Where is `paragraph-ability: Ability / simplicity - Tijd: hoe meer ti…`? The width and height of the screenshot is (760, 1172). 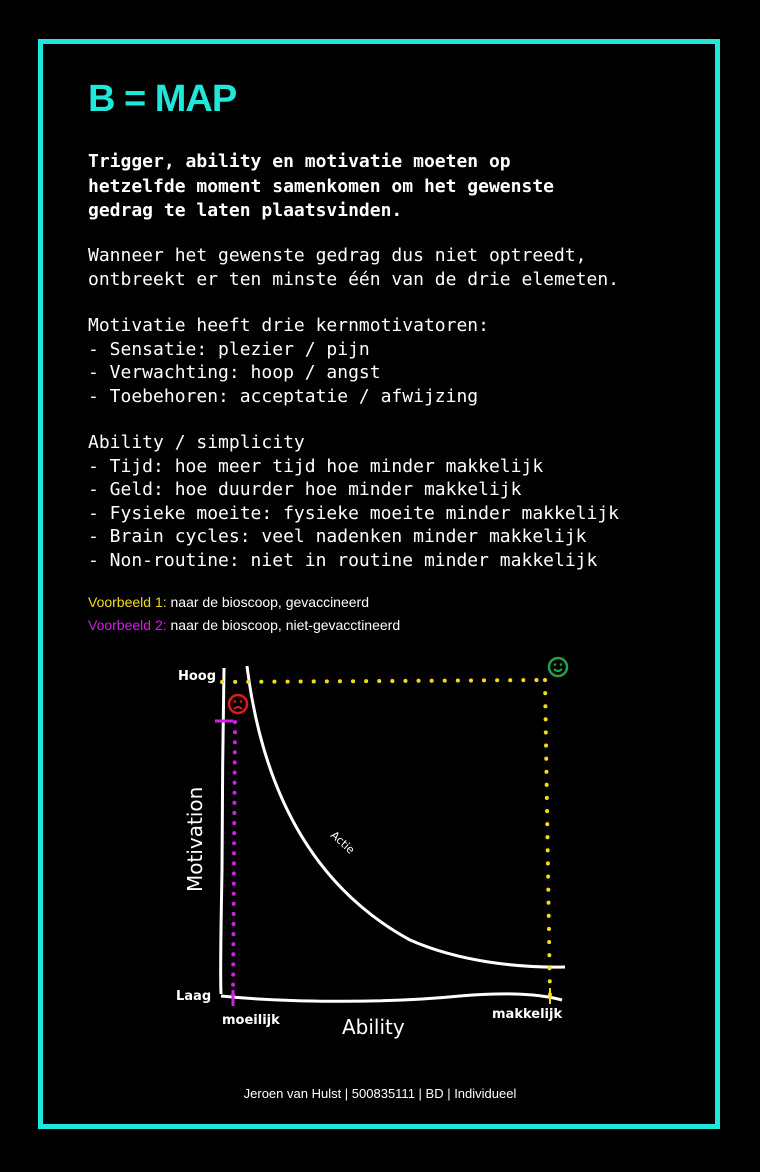
paragraph-ability: Ability / simplicity - Tijd: hoe meer ti… is located at coordinates (354, 501).